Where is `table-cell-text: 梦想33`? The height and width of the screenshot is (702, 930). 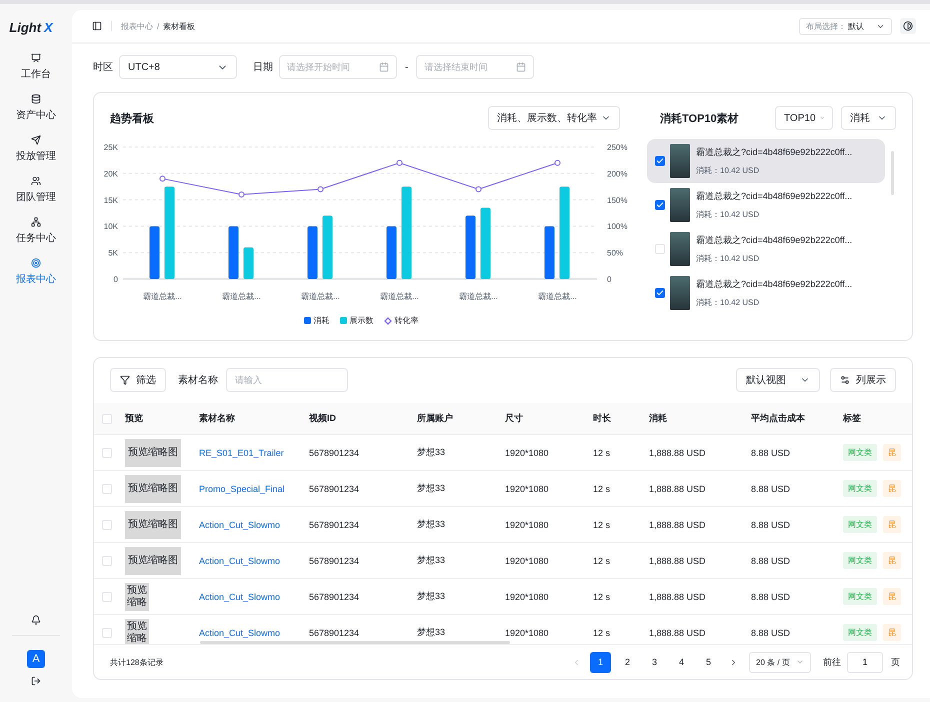
table-cell-text: 梦想33 is located at coordinates (431, 596).